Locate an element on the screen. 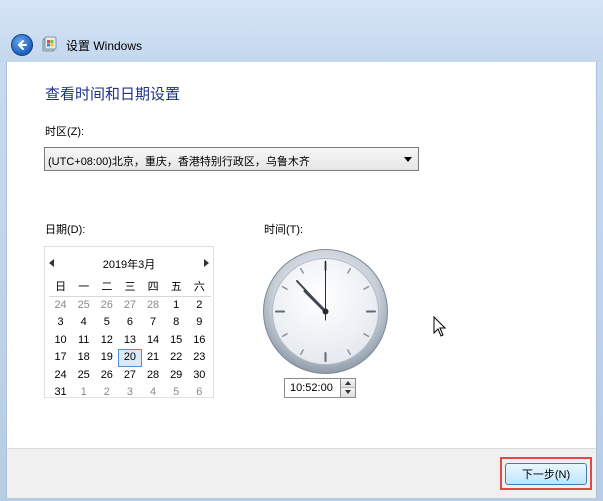 The height and width of the screenshot is (501, 603). calendar-header: 2019年3月 is located at coordinates (129, 263).